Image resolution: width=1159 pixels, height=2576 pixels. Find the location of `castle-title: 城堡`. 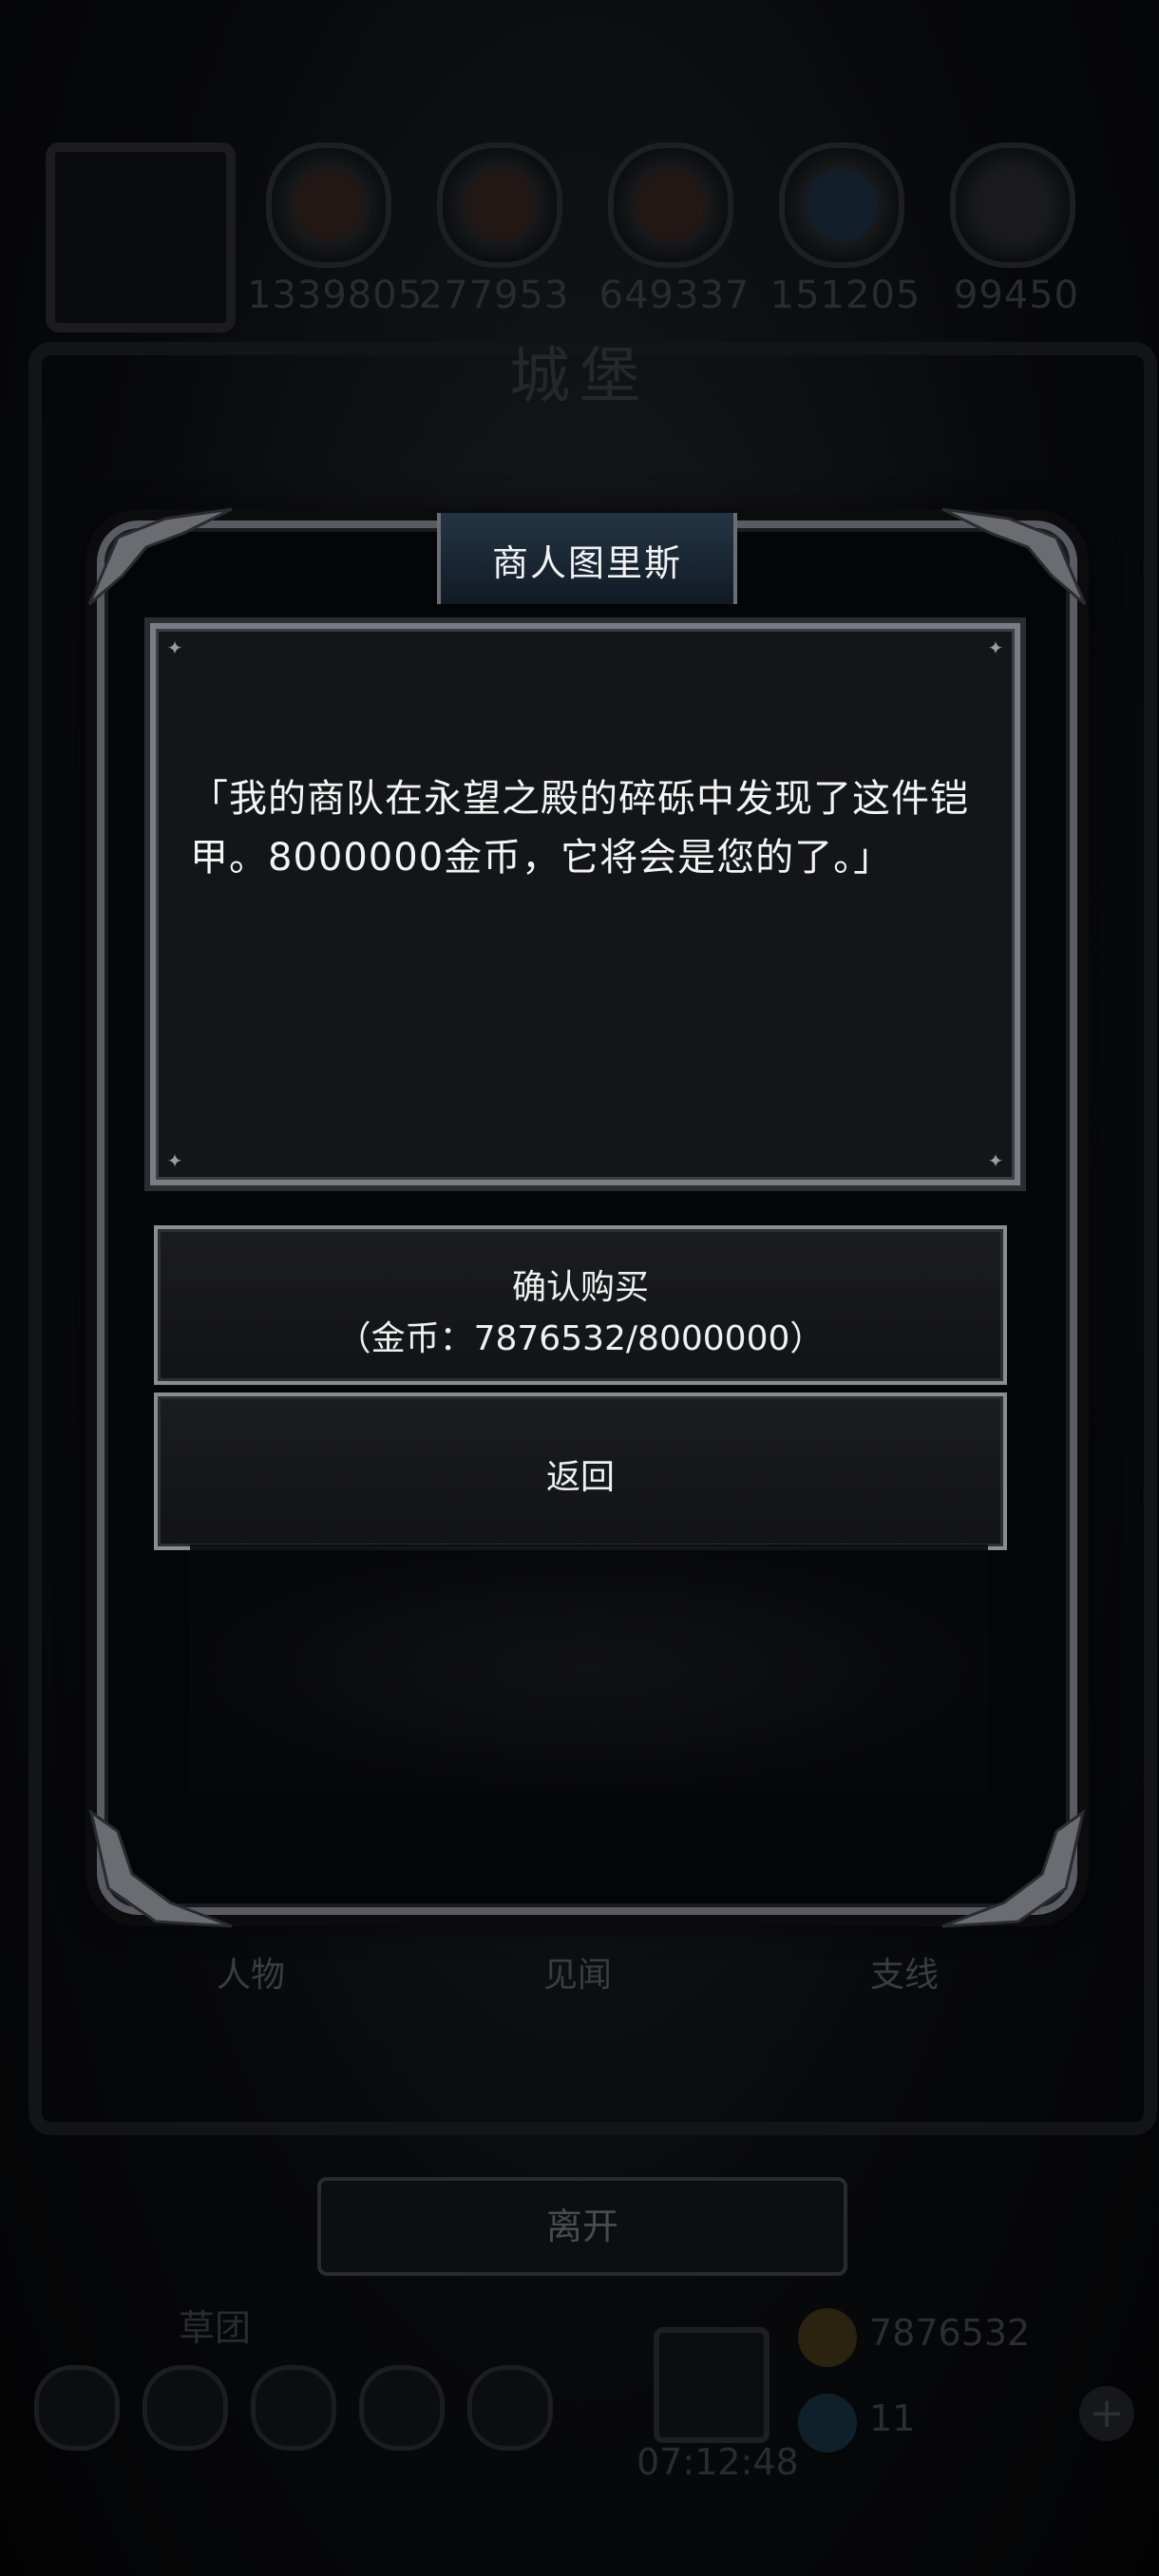

castle-title: 城堡 is located at coordinates (579, 377).